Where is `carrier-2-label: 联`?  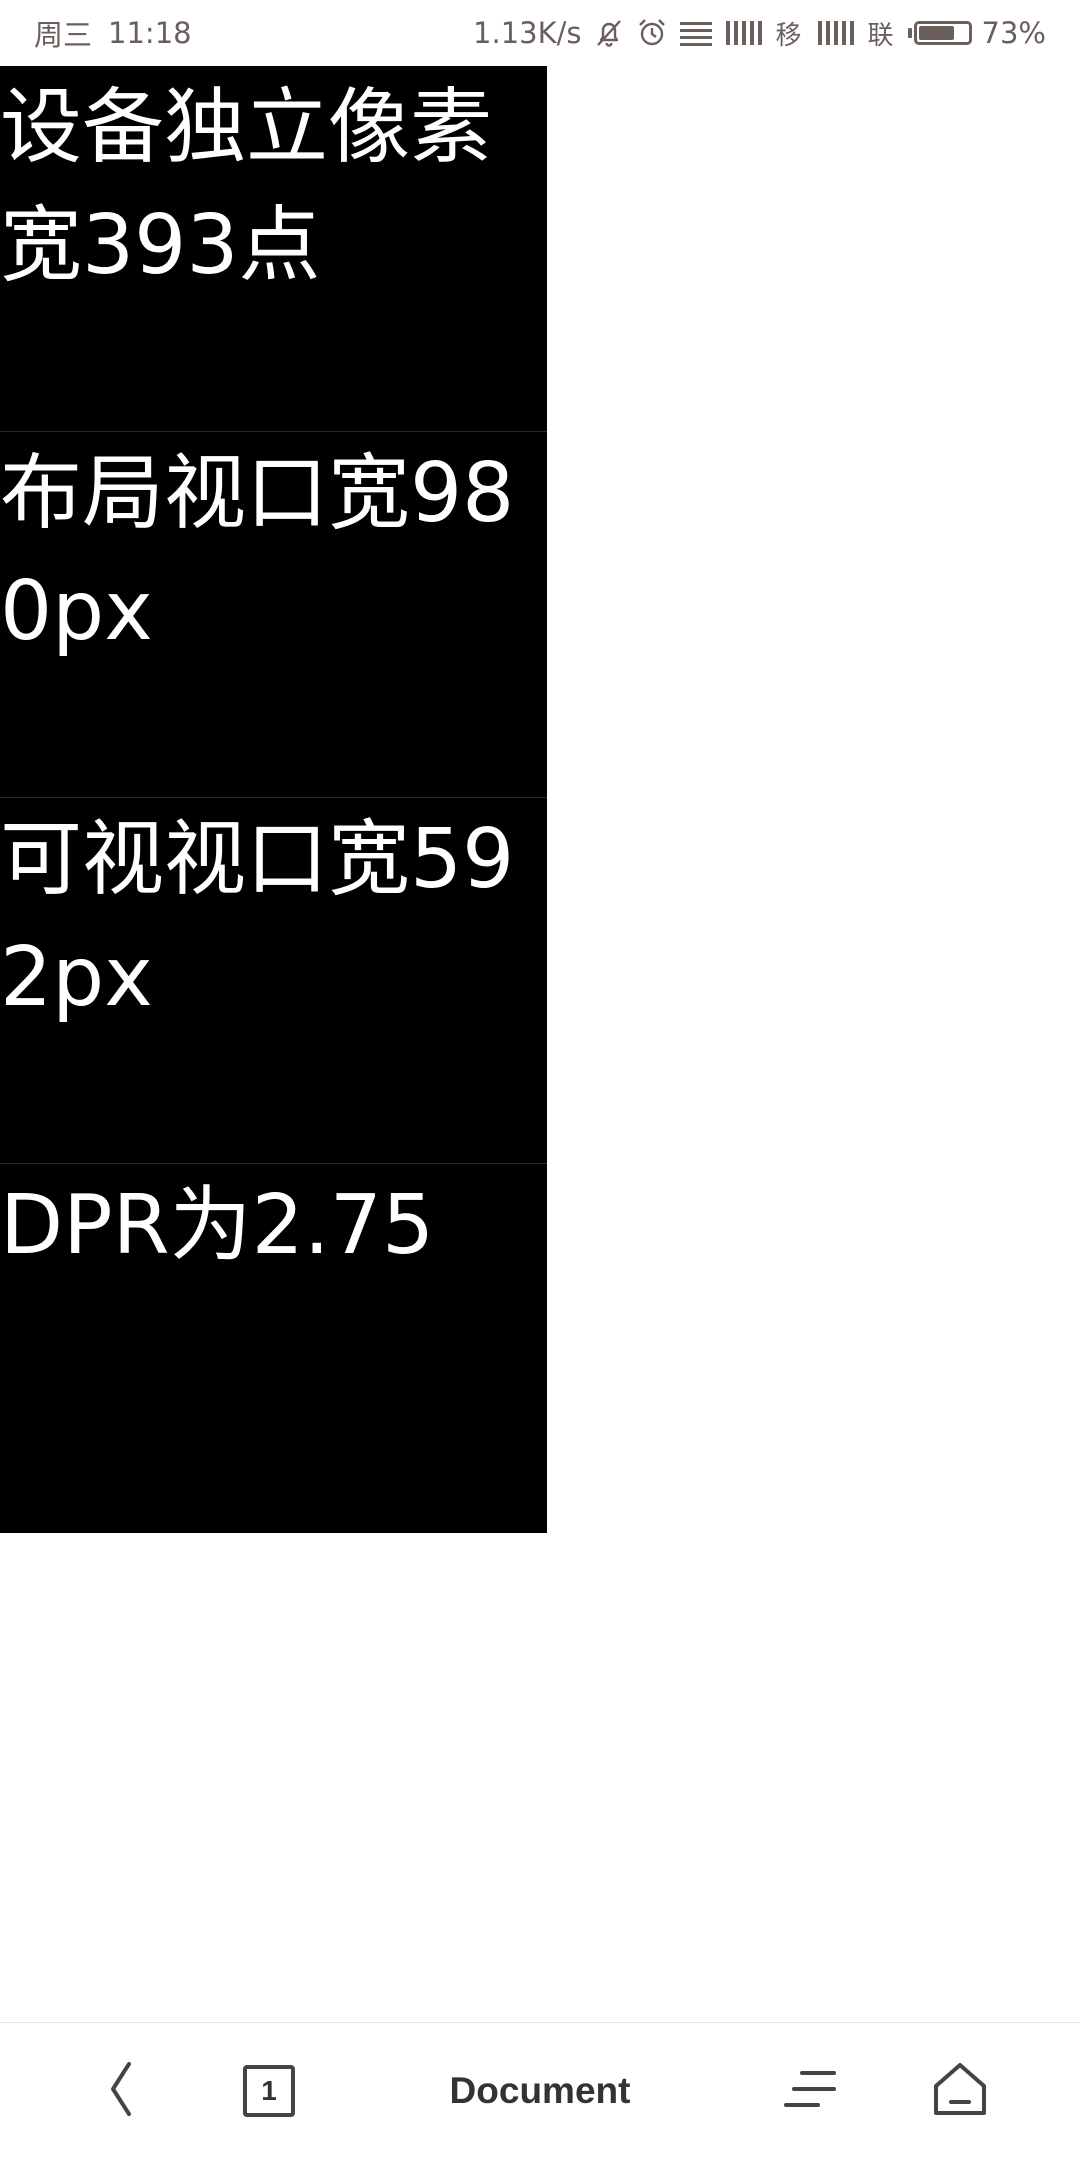
carrier-2-label: 联 is located at coordinates (880, 35).